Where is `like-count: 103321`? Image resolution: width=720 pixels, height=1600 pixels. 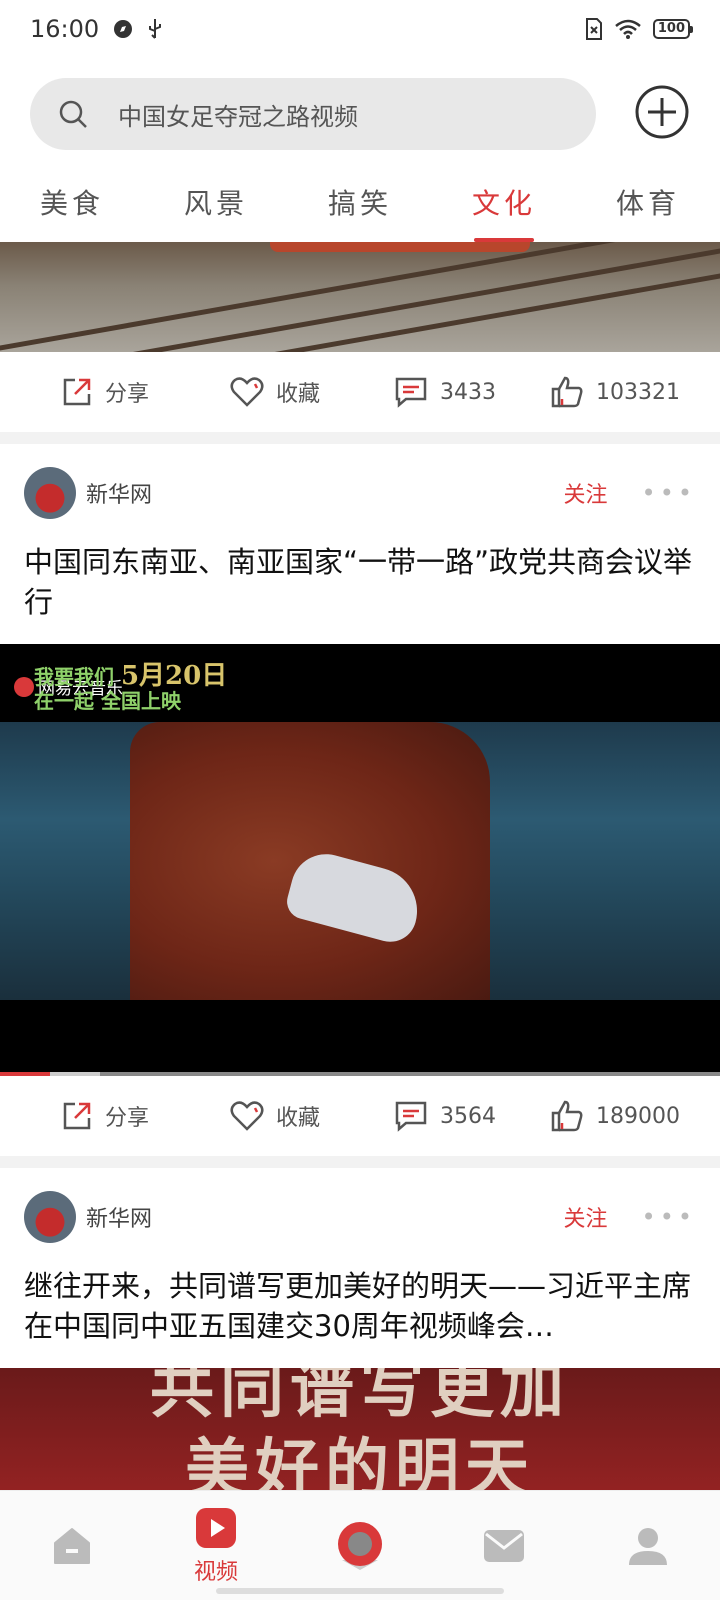 like-count: 103321 is located at coordinates (638, 392).